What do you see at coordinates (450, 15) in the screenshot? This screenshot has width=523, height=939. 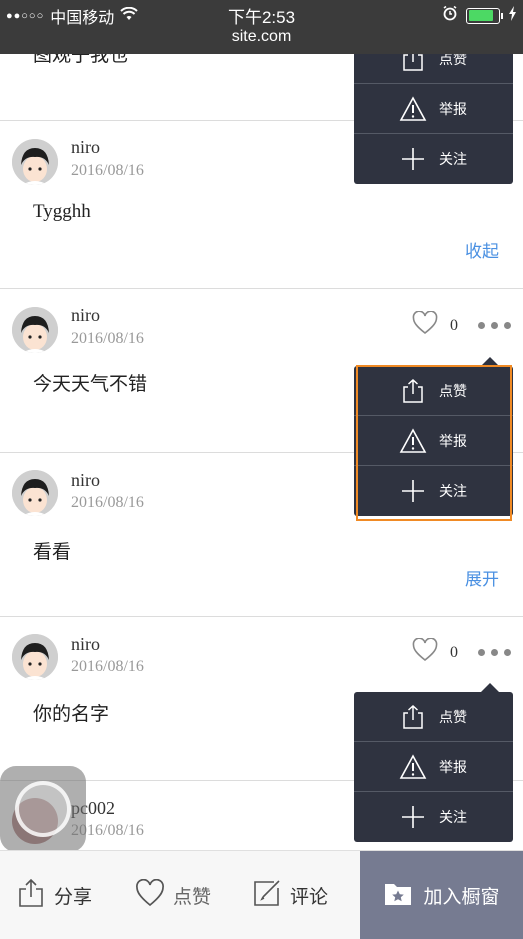 I see `alarm-clock-icon` at bounding box center [450, 15].